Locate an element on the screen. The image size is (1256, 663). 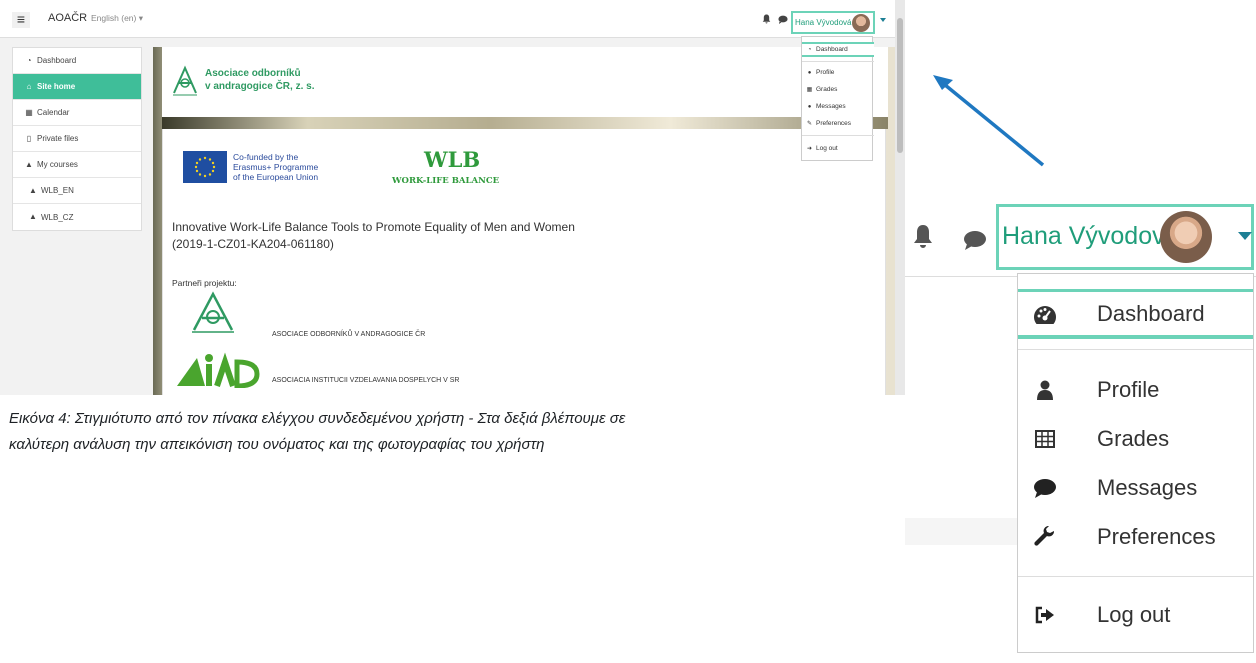
table-icon is located at coordinates (1045, 439).